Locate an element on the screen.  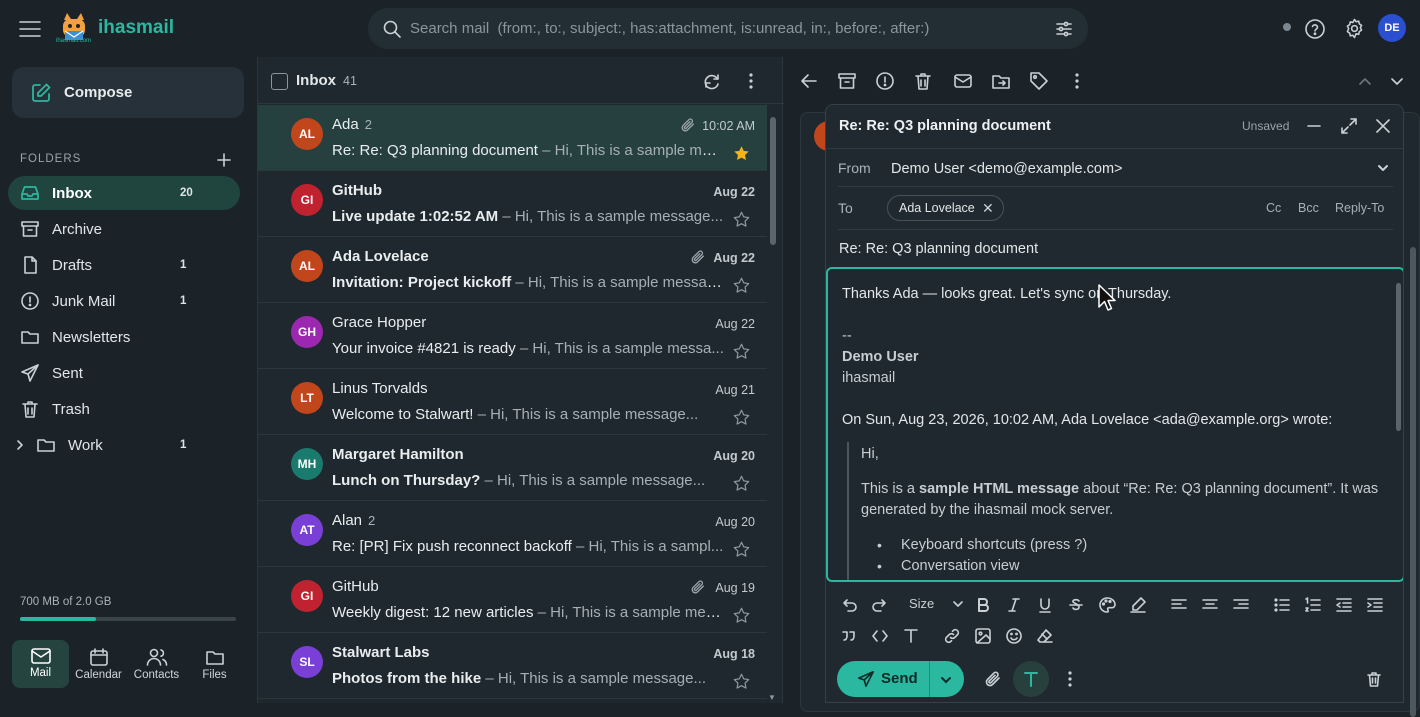
chevron-right-icon is located at coordinates (20, 445).